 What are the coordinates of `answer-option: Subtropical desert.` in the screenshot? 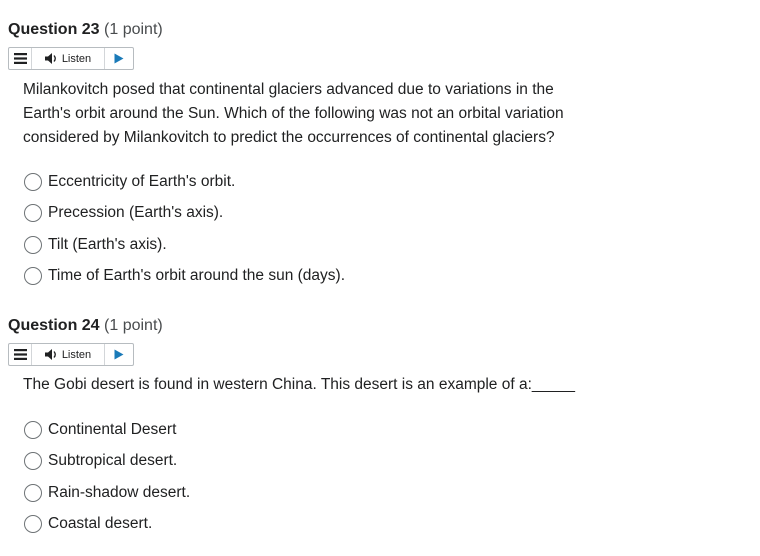 It's located at (107, 462).